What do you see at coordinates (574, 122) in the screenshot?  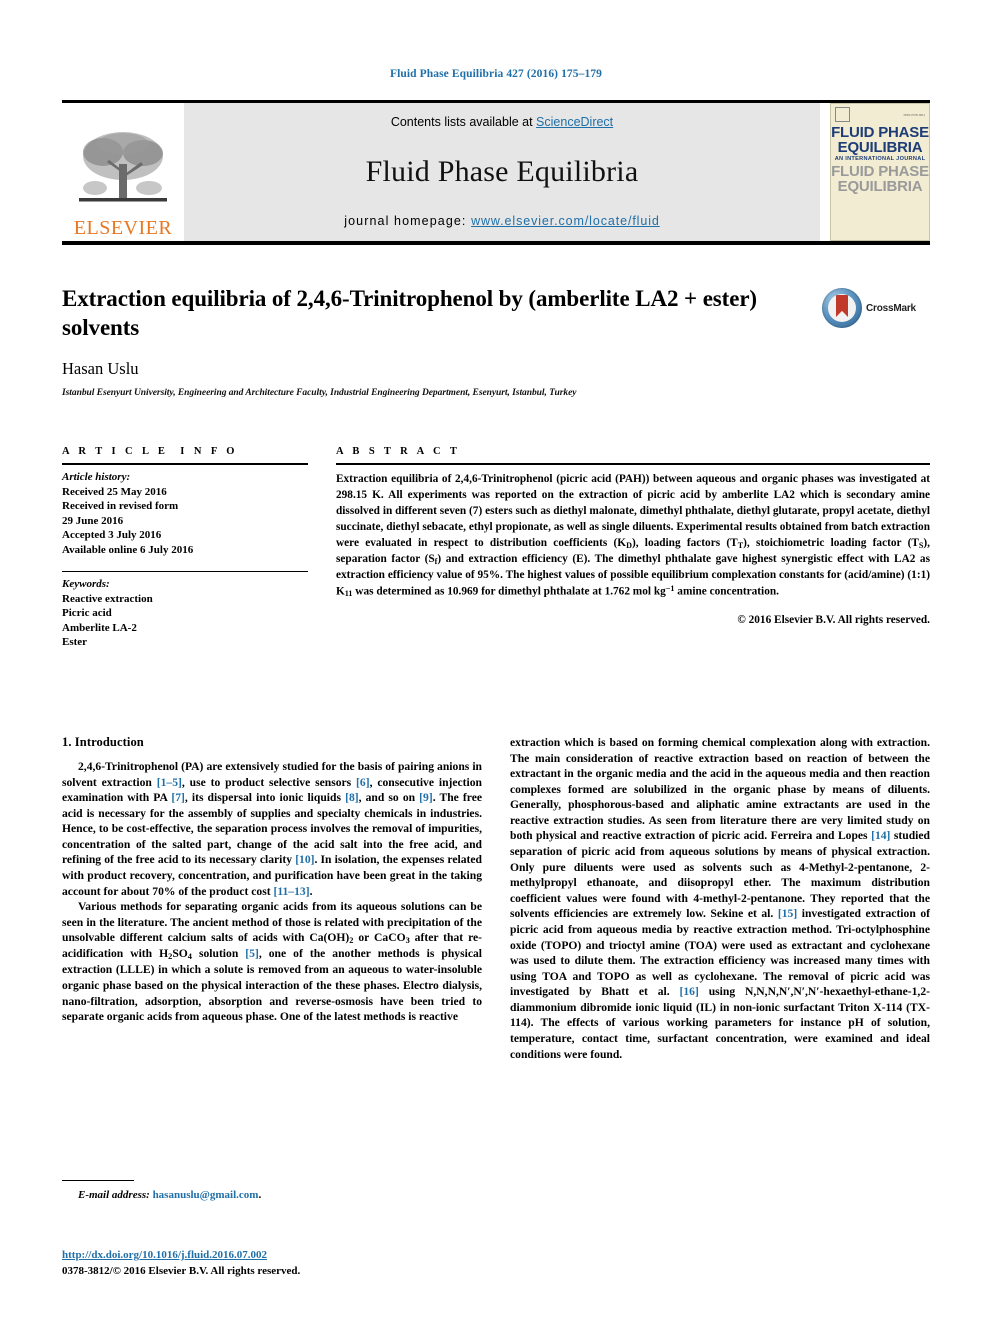 I see `sciencedirect-link: ScienceDirect` at bounding box center [574, 122].